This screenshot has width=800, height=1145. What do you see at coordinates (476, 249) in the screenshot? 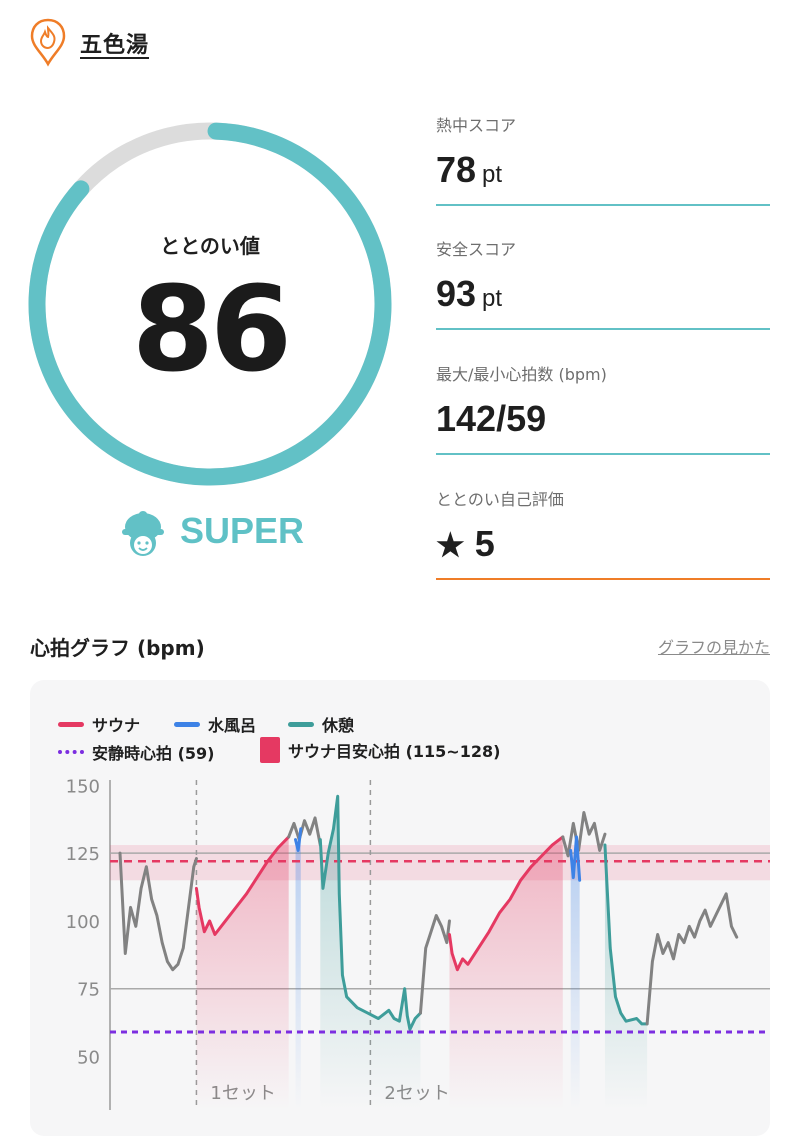
I see `safety-score-label: 安全スコア` at bounding box center [476, 249].